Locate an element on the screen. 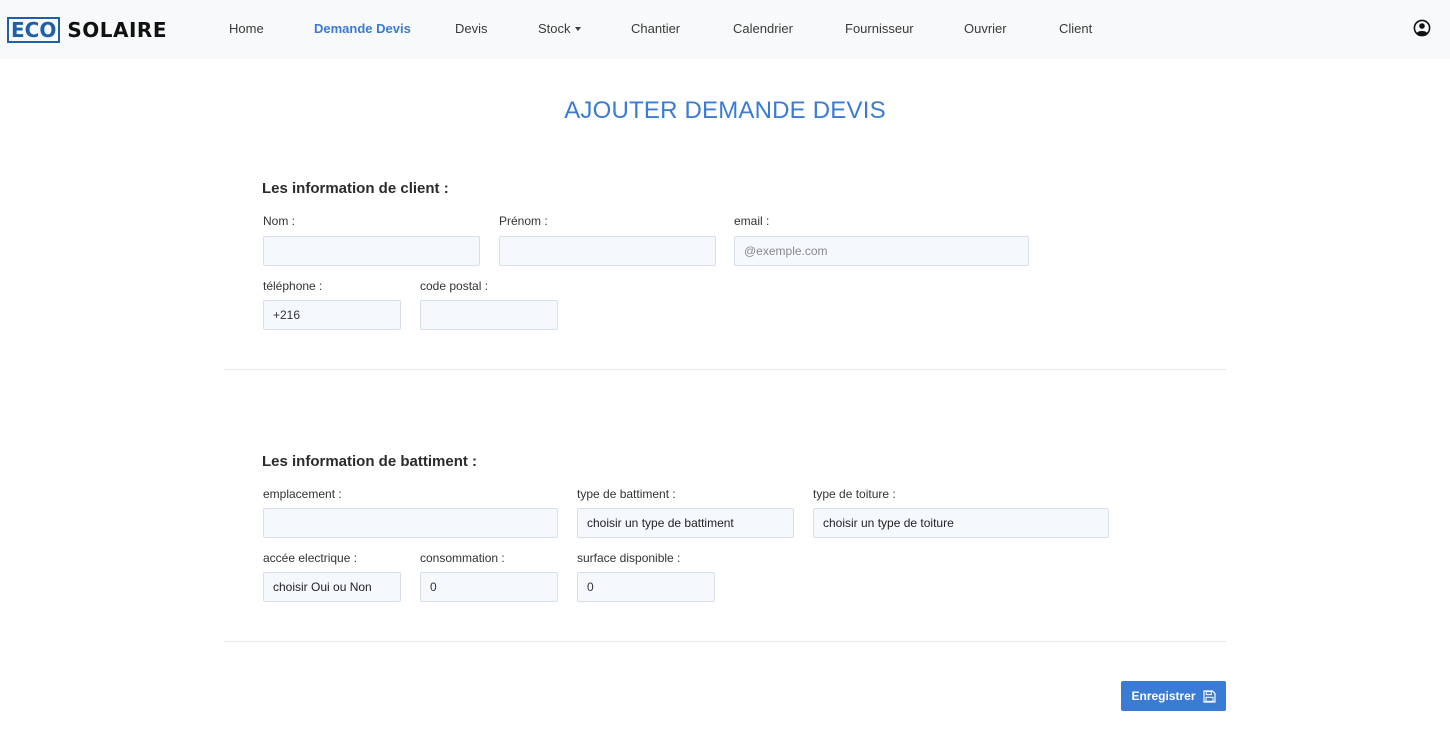  surface-input is located at coordinates (646, 587).